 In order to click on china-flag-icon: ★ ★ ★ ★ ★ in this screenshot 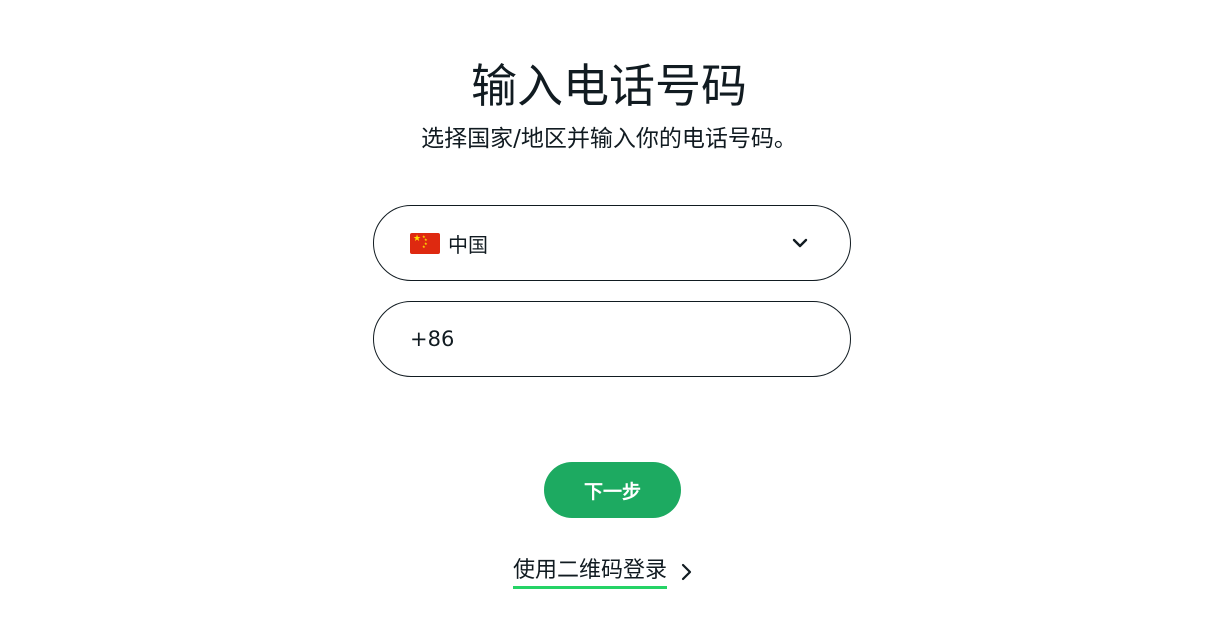, I will do `click(425, 243)`.